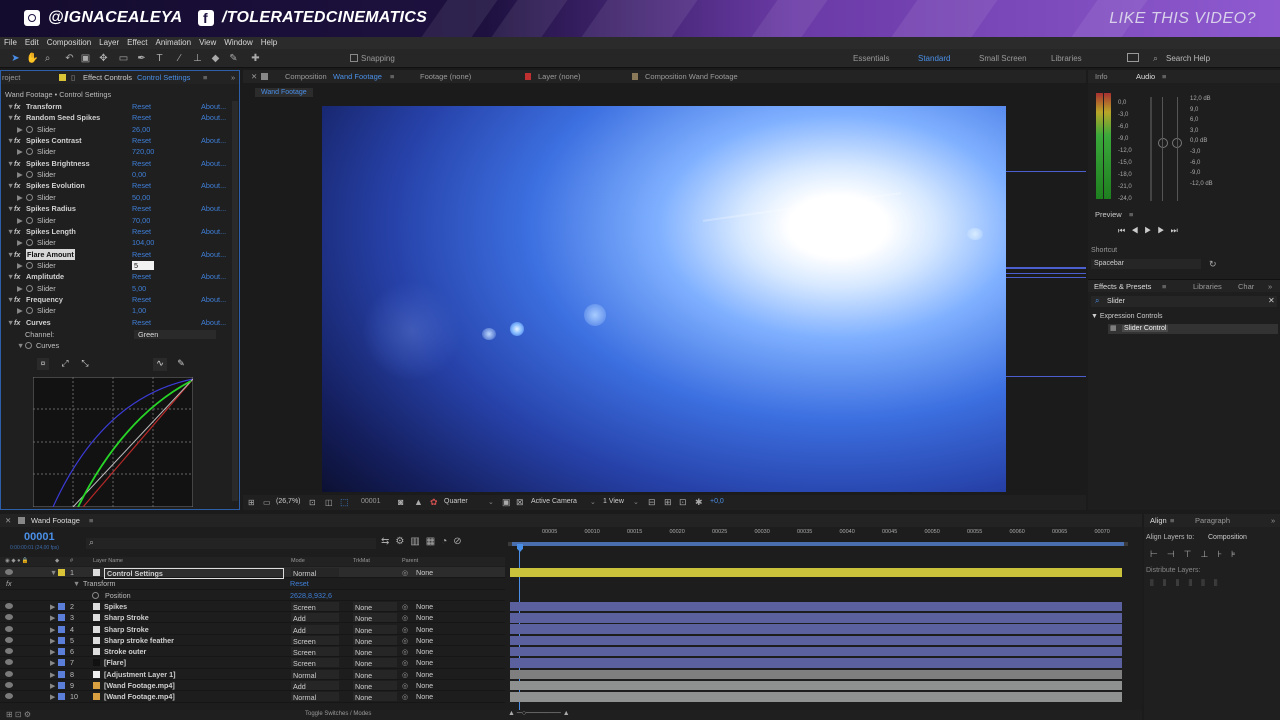 The height and width of the screenshot is (720, 1280). What do you see at coordinates (668, 502) in the screenshot?
I see `timeline-icon: ⊞` at bounding box center [668, 502].